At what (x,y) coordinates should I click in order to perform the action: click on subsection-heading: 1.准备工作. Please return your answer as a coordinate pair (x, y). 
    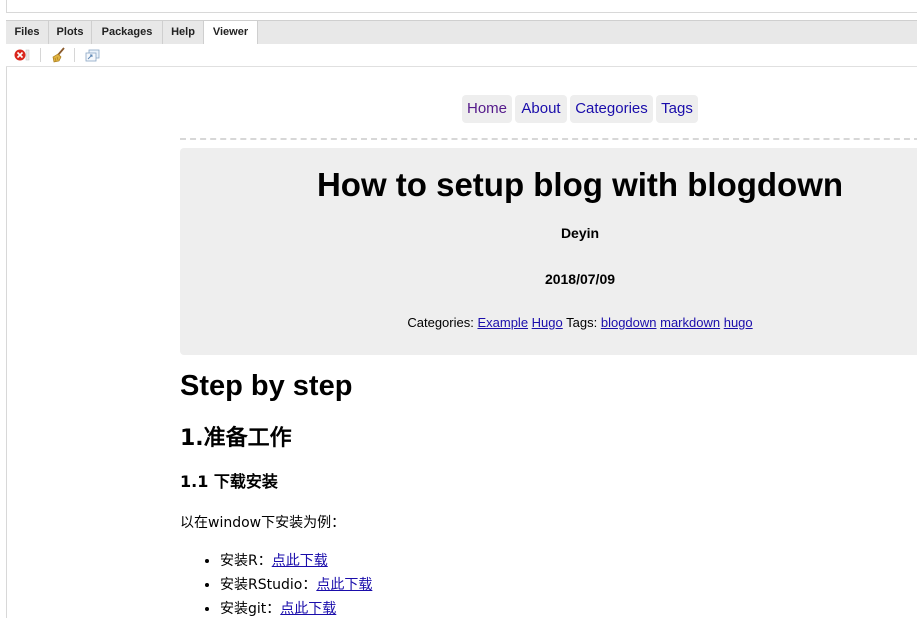
    Looking at the image, I should click on (236, 438).